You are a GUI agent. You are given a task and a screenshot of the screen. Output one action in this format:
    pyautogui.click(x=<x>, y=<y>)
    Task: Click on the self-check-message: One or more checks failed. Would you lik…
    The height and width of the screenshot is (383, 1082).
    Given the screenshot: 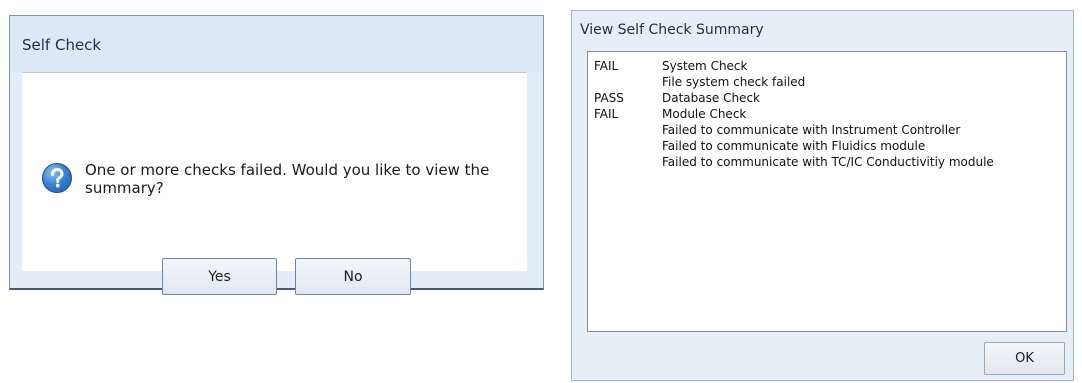 What is the action you would take?
    pyautogui.click(x=287, y=179)
    